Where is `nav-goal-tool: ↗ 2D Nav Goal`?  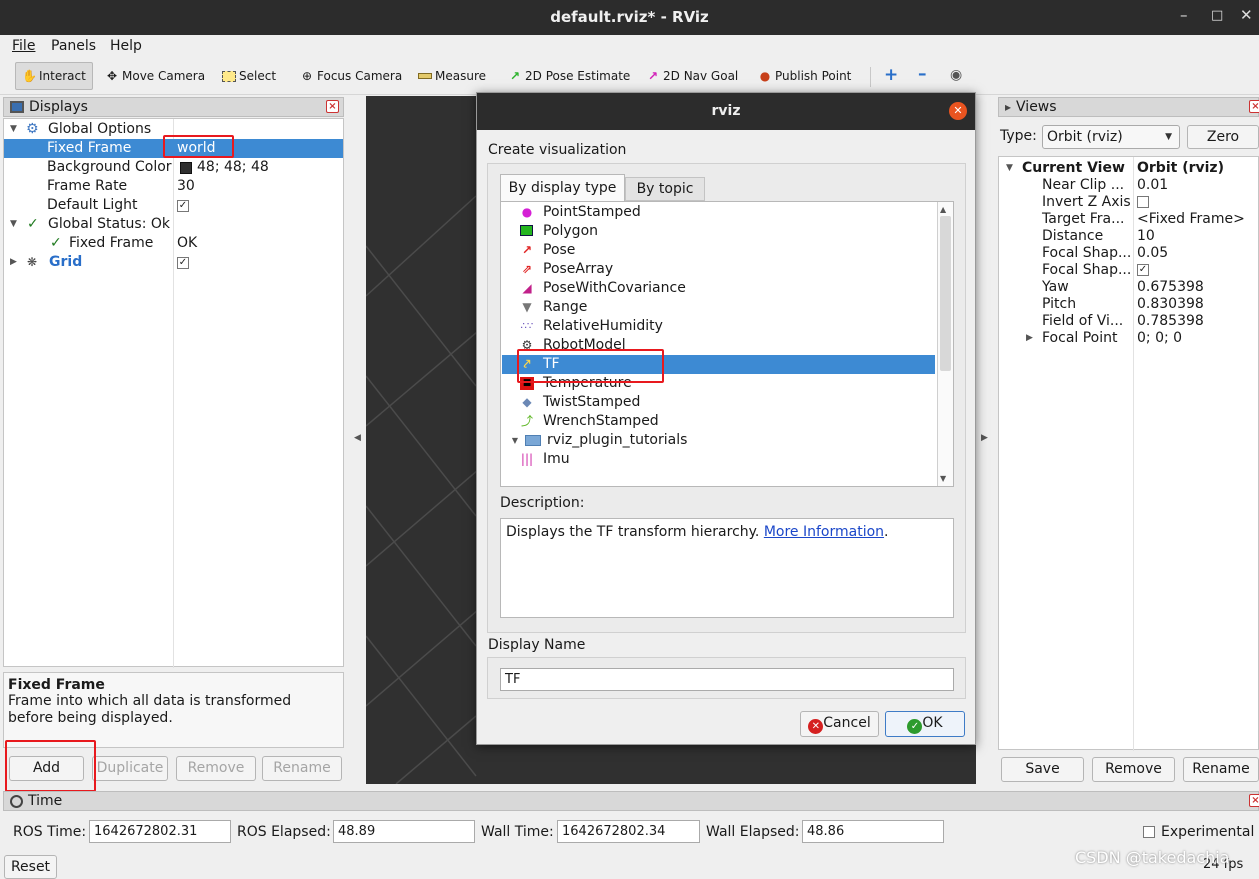
nav-goal-tool: ↗ 2D Nav Goal is located at coordinates (692, 76).